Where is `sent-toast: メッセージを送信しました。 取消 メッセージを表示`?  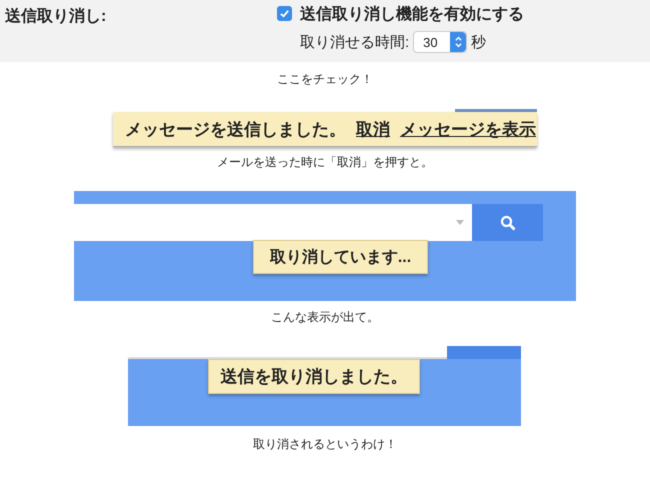 sent-toast: メッセージを送信しました。 取消 メッセージを表示 is located at coordinates (325, 129).